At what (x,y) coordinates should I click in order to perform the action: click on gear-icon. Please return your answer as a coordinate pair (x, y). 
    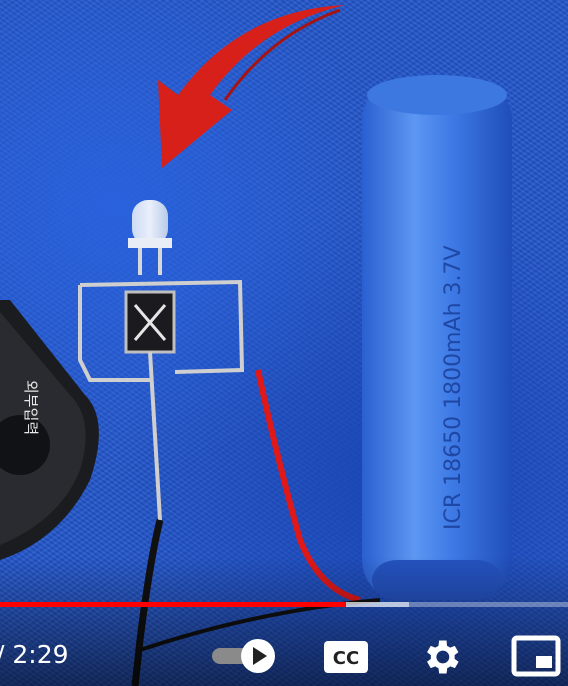
    Looking at the image, I should click on (443, 657).